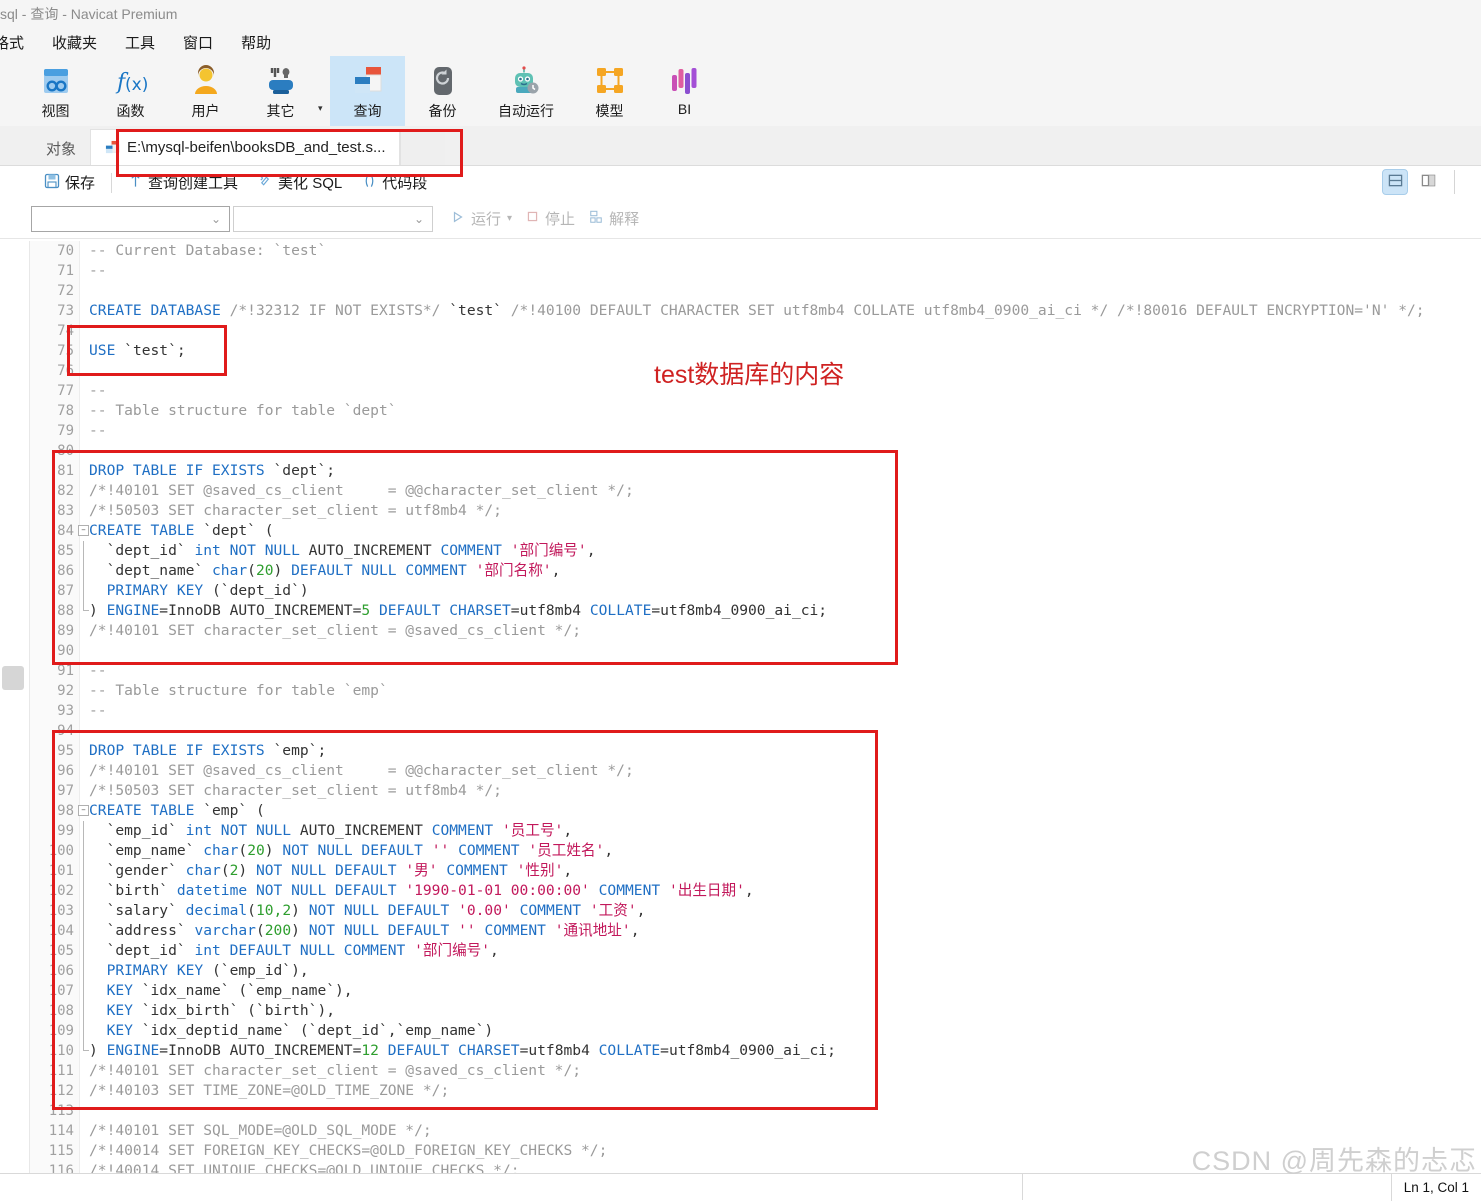 The height and width of the screenshot is (1201, 1481). What do you see at coordinates (1022, 1187) in the screenshot?
I see `status-bar-divider` at bounding box center [1022, 1187].